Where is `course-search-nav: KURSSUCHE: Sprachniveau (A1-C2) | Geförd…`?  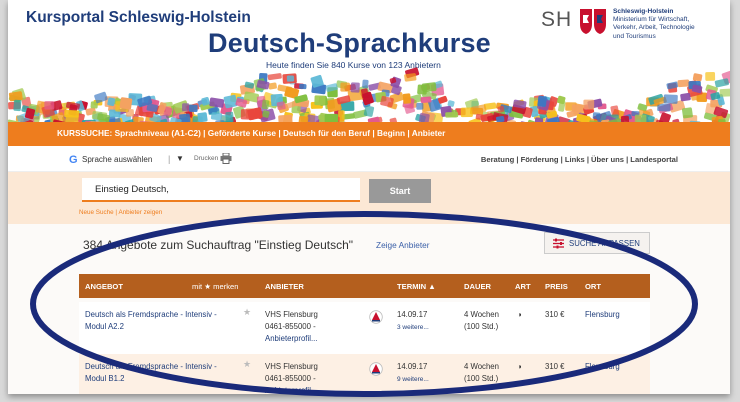
course-search-nav: KURSSUCHE: Sprachniveau (A1-C2) | Geförd… is located at coordinates (369, 134).